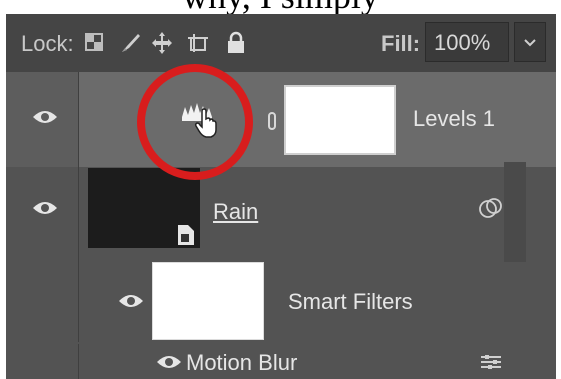  Describe the element at coordinates (162, 43) in the screenshot. I see `lock-position-icon` at that location.